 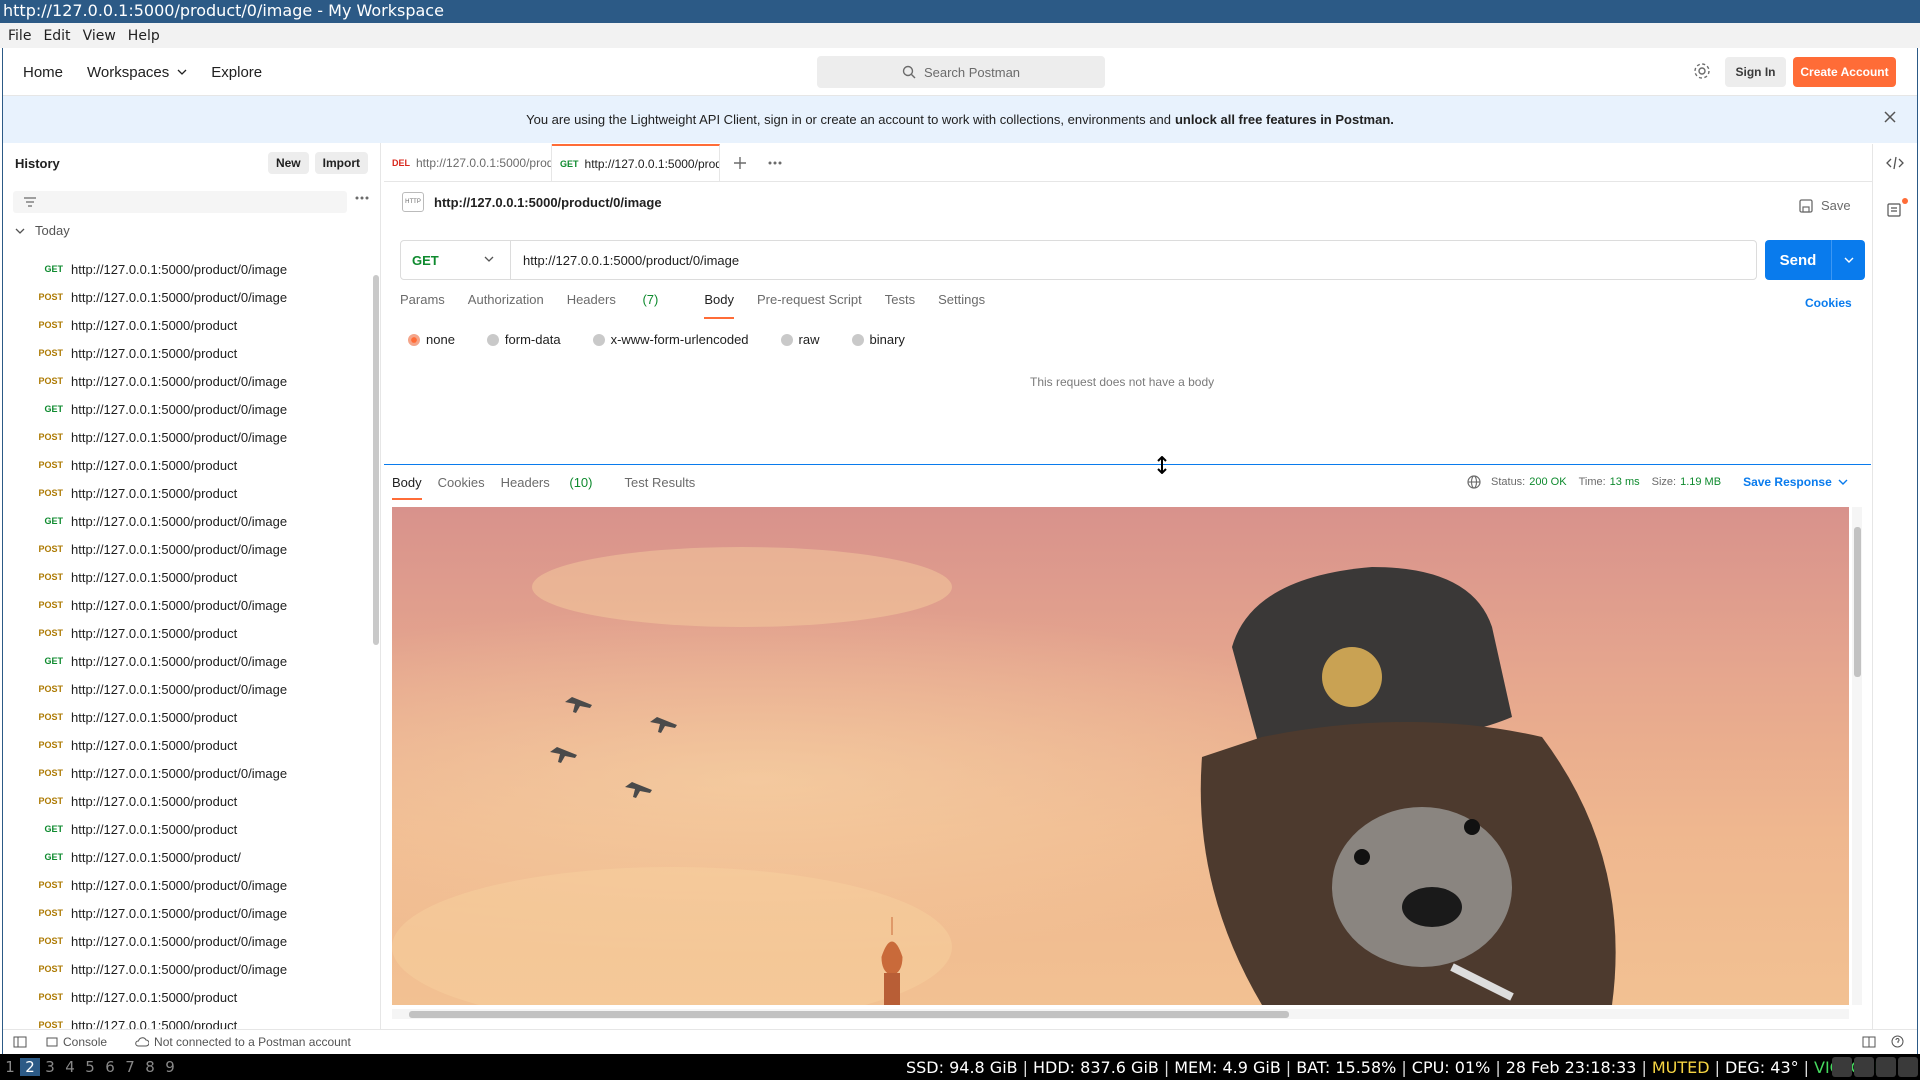 I want to click on history-item: GET http://127.0.0.1:5000/product/, so click(x=188, y=857).